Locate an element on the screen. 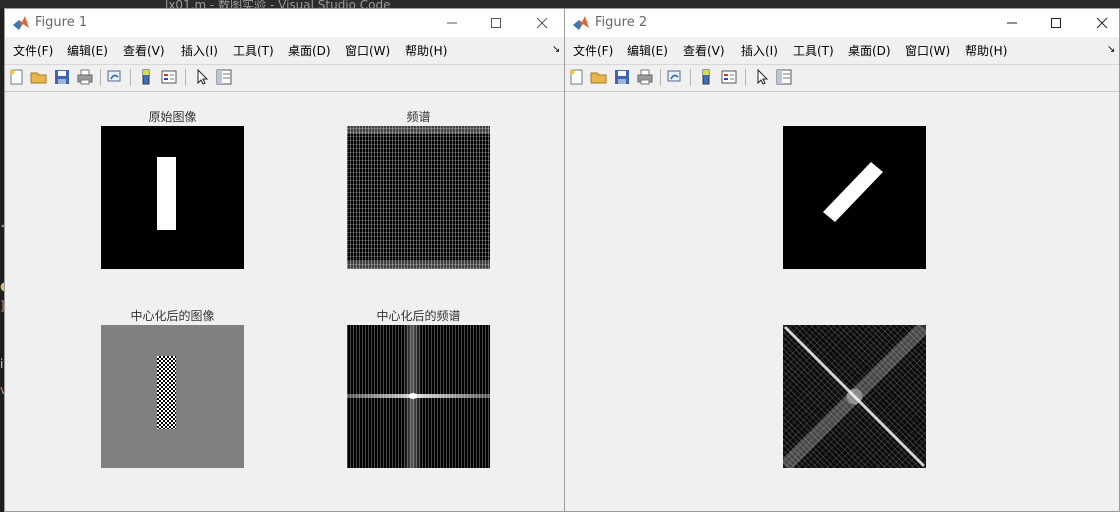  spectrum-diagonal-lines is located at coordinates (854, 396).